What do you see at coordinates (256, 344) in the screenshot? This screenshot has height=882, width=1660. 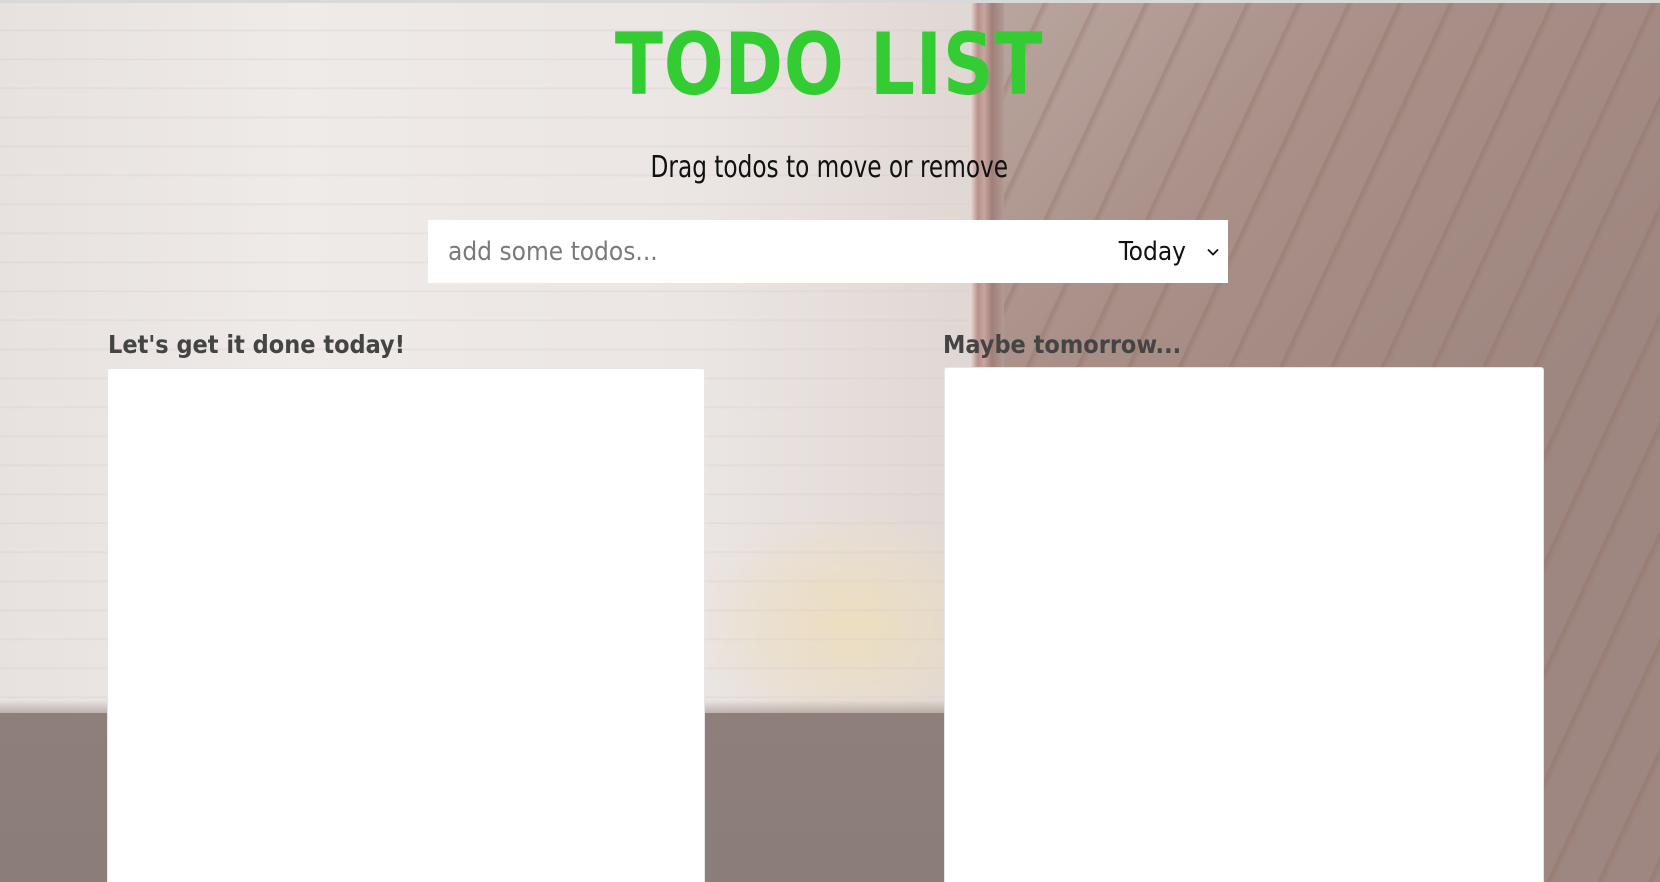 I see `today-column-heading: Let's get it done today!` at bounding box center [256, 344].